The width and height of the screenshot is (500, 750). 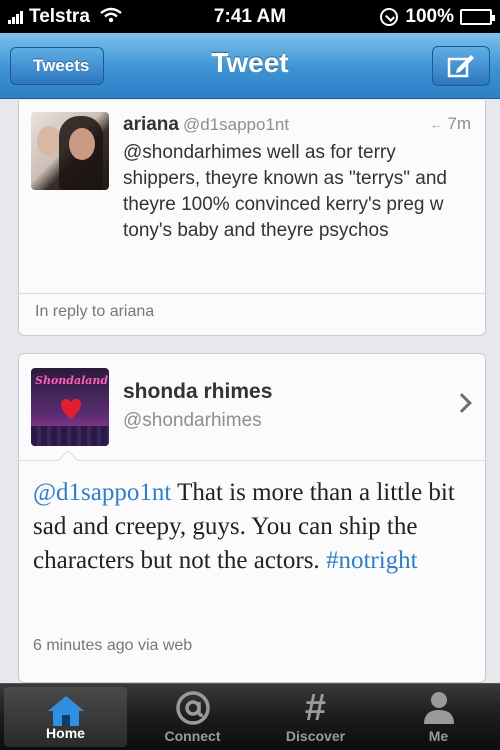 I want to click on shondaland-logo-icon: Shondaland, so click(x=72, y=380).